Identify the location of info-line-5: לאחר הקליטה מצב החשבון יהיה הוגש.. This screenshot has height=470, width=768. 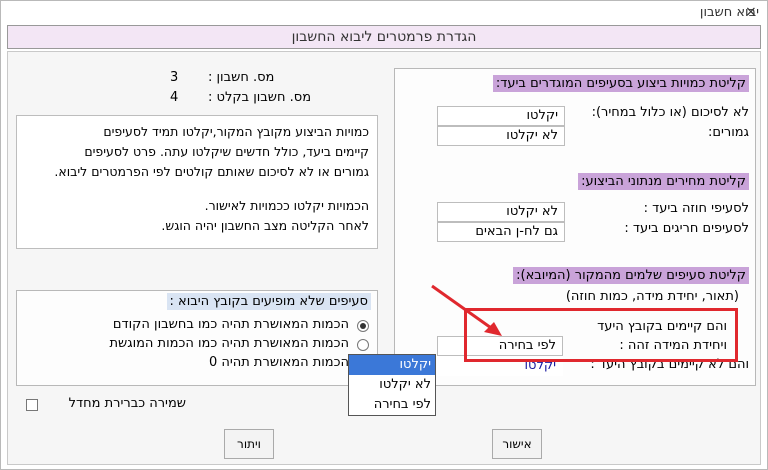
(265, 225).